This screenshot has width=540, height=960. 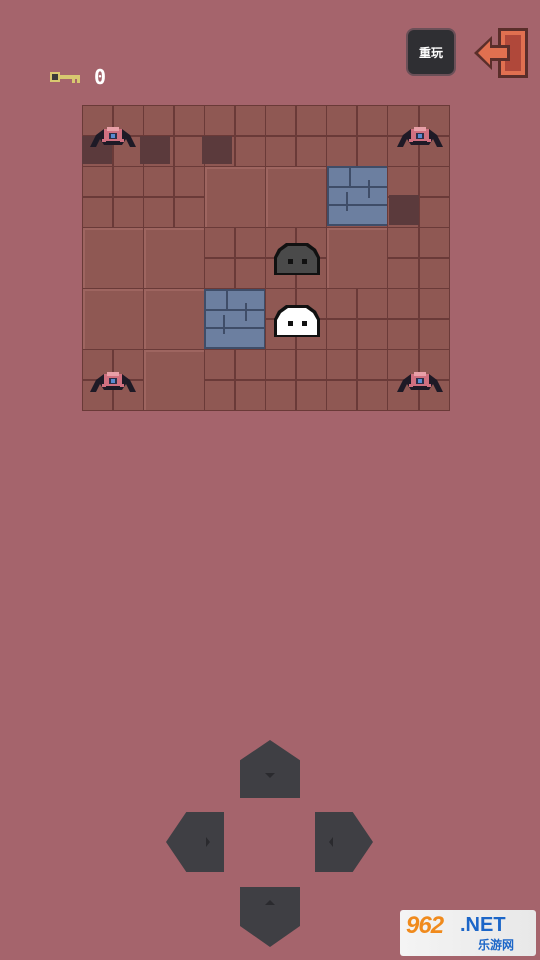 I want to click on dpad-right-button, so click(x=344, y=842).